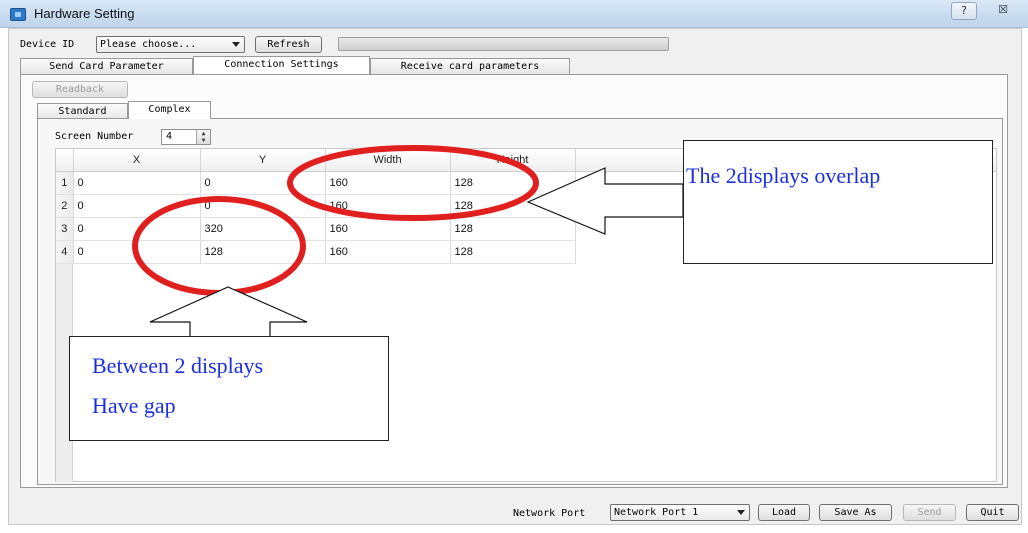  Describe the element at coordinates (203, 137) in the screenshot. I see `spin-arrows-icon: ▲ ▼` at that location.